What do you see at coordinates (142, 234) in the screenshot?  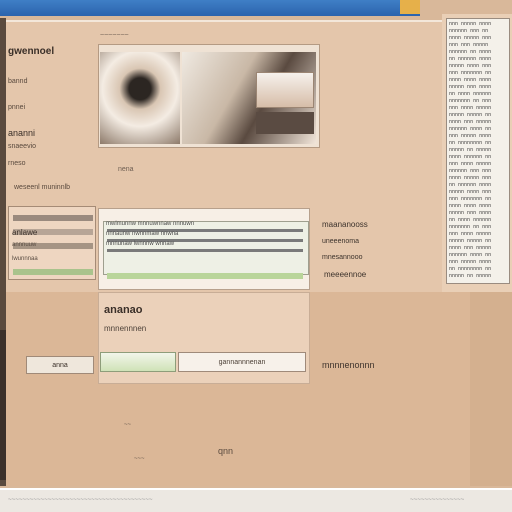 I see `content-row-2: nnnaunw nwnnmaw nnwna` at bounding box center [142, 234].